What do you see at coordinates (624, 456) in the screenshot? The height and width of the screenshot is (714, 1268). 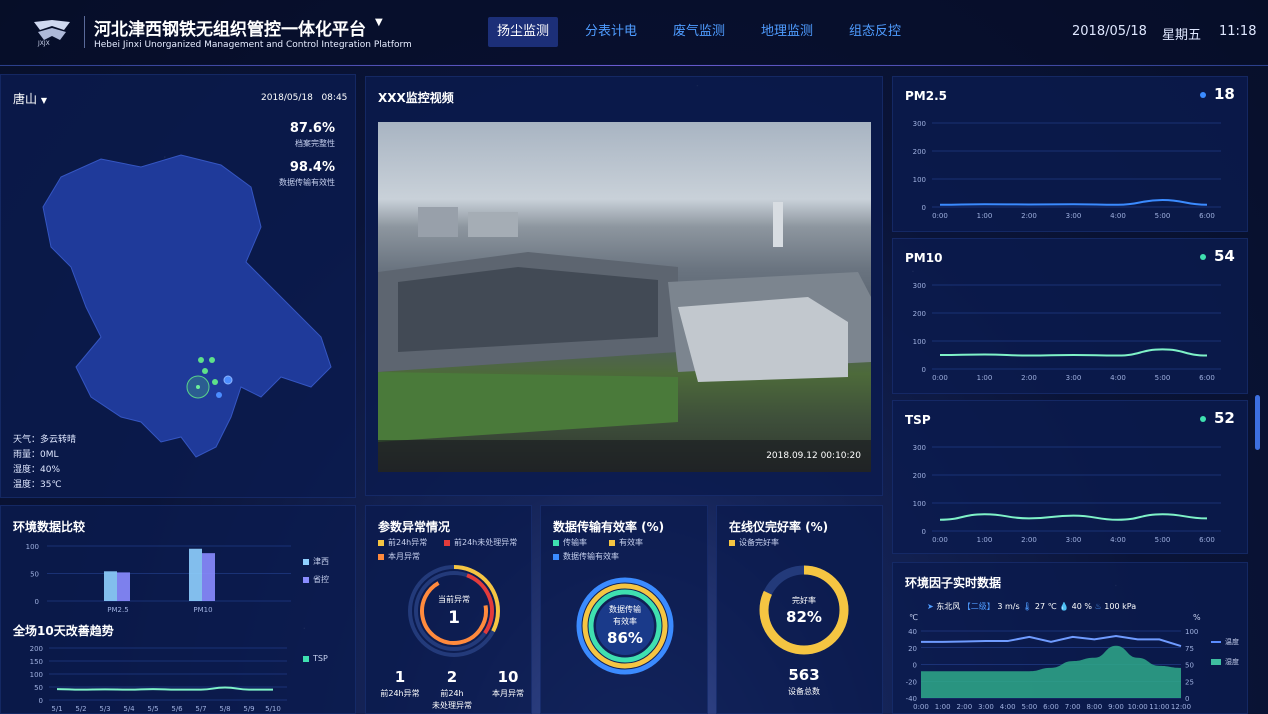 I see `video-timestamp: 2018.09.12 00:10:20` at bounding box center [624, 456].